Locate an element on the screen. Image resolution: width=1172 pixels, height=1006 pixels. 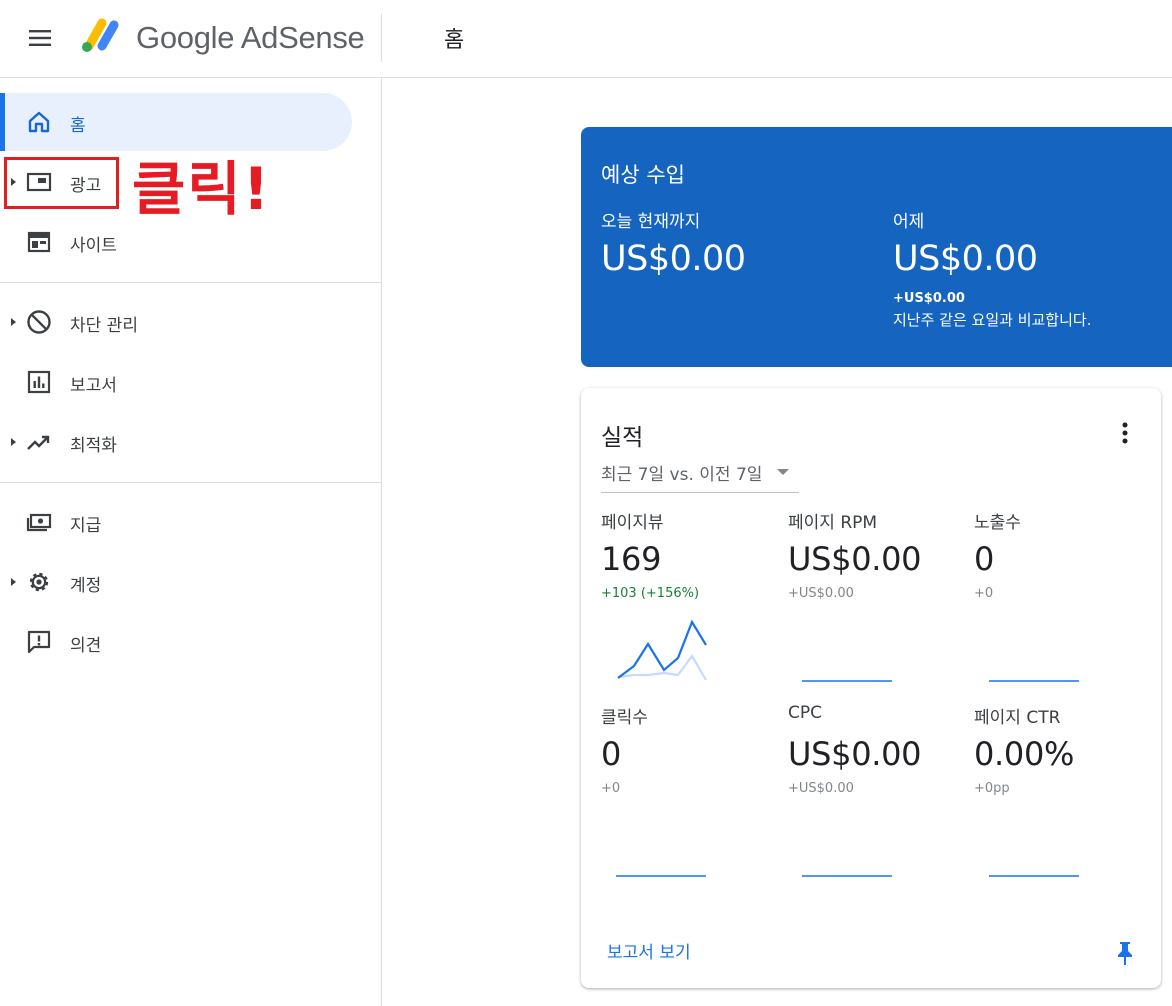
card-title: 실적 is located at coordinates (622, 438).